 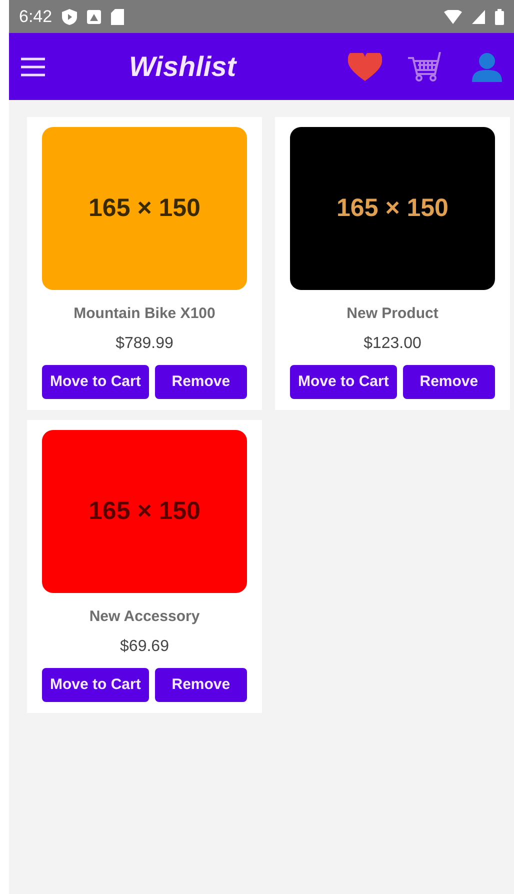 I want to click on sd-card-icon, so click(x=117, y=16).